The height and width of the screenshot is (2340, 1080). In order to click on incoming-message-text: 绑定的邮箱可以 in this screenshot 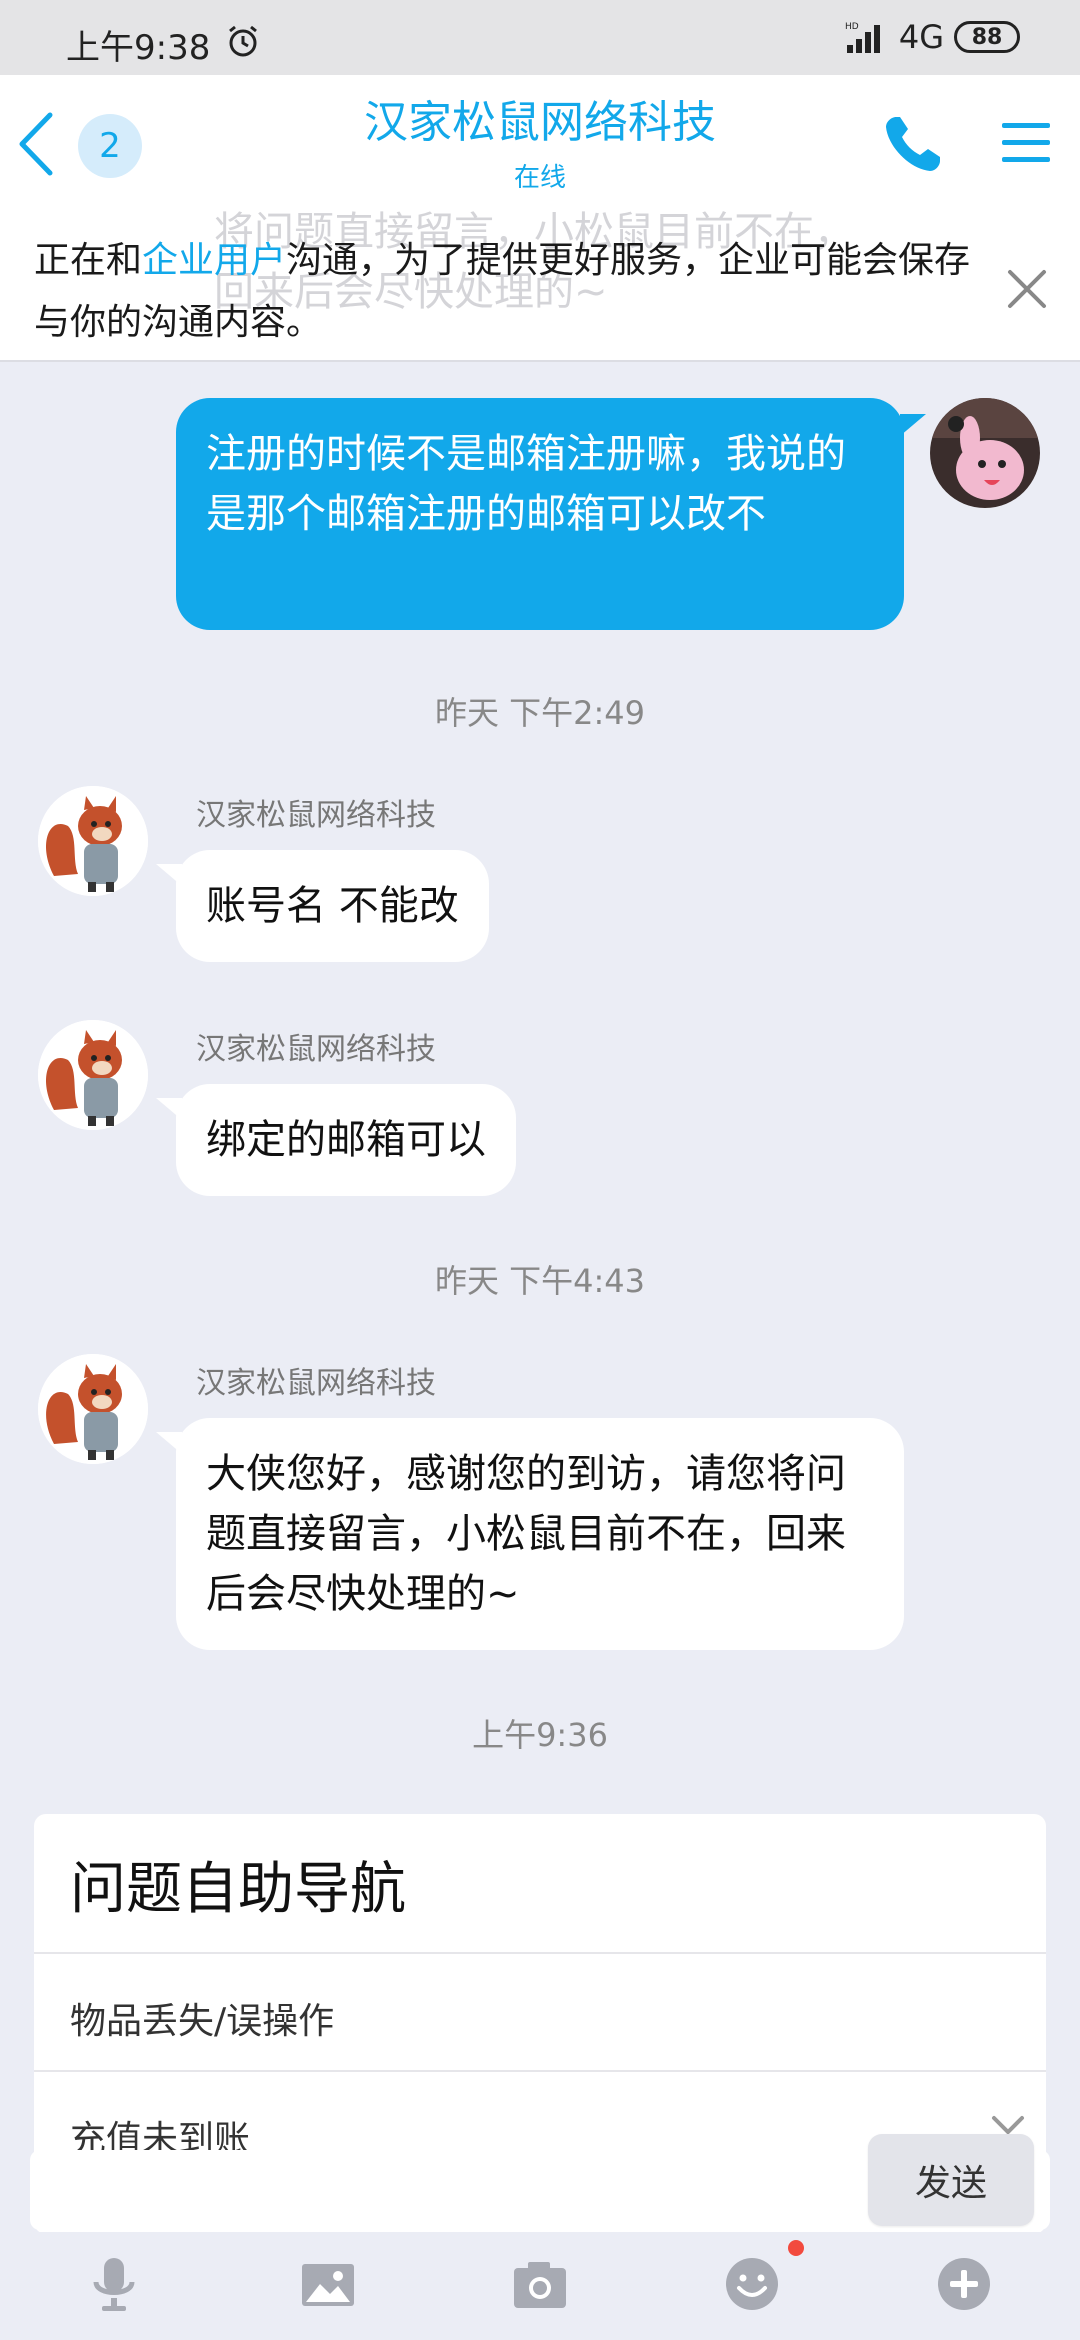, I will do `click(346, 1140)`.